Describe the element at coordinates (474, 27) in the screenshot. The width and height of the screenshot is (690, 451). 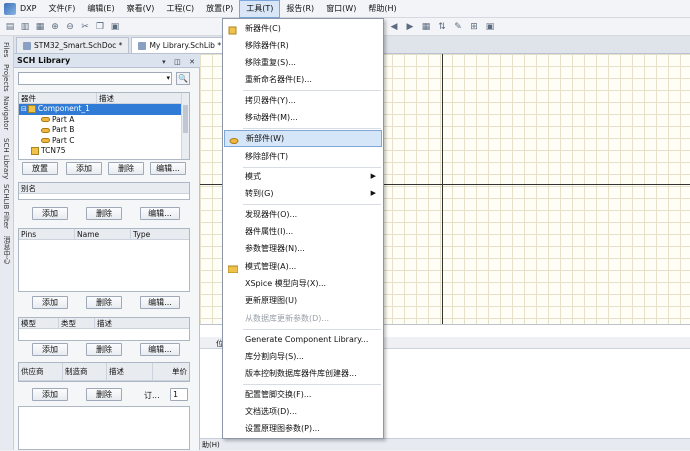
I see `arrange-icon: ⊞` at that location.